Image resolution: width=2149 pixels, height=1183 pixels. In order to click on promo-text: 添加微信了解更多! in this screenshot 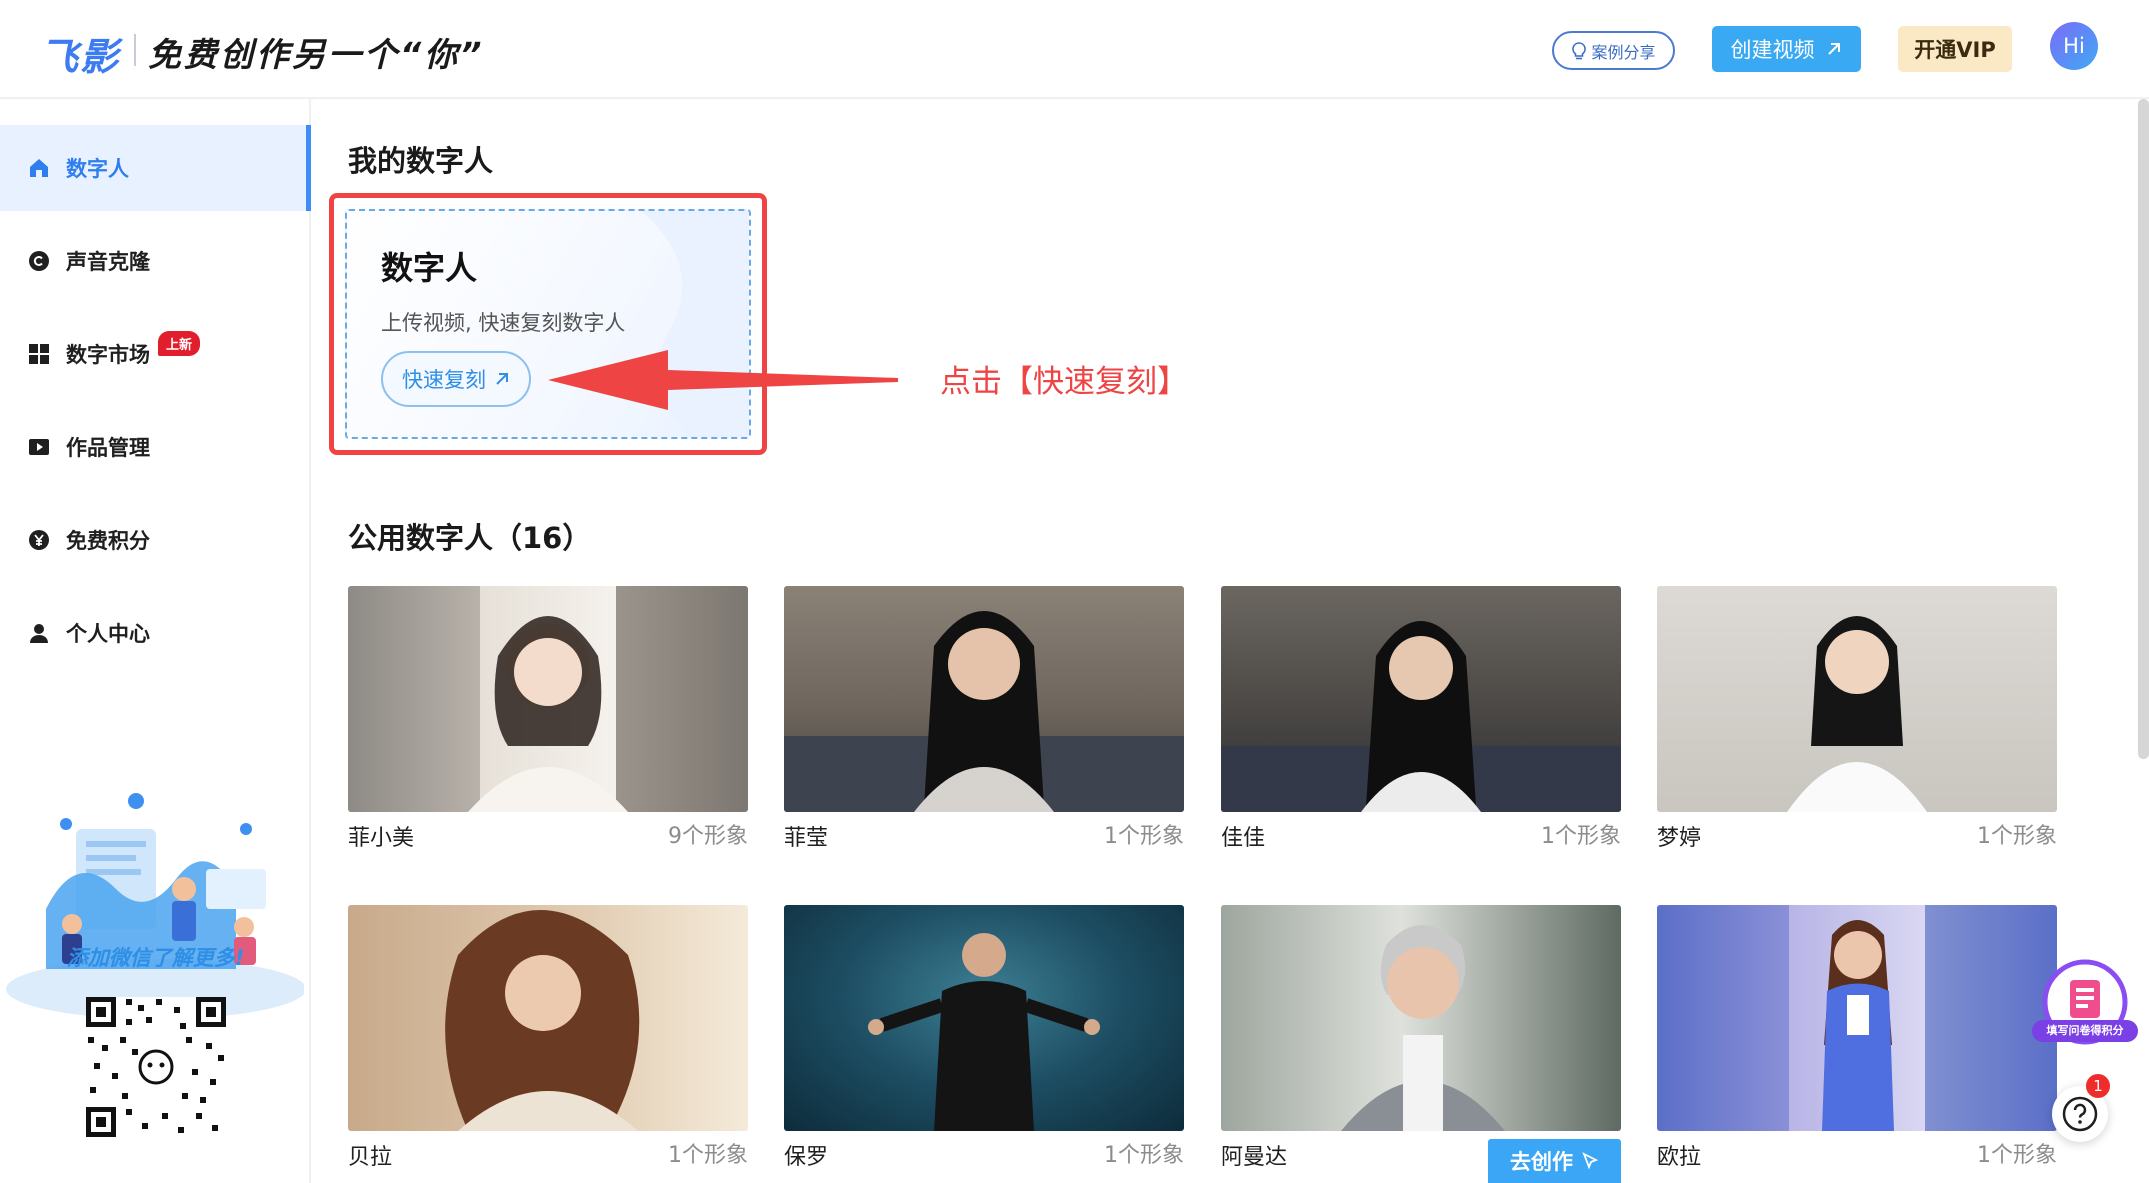, I will do `click(155, 958)`.